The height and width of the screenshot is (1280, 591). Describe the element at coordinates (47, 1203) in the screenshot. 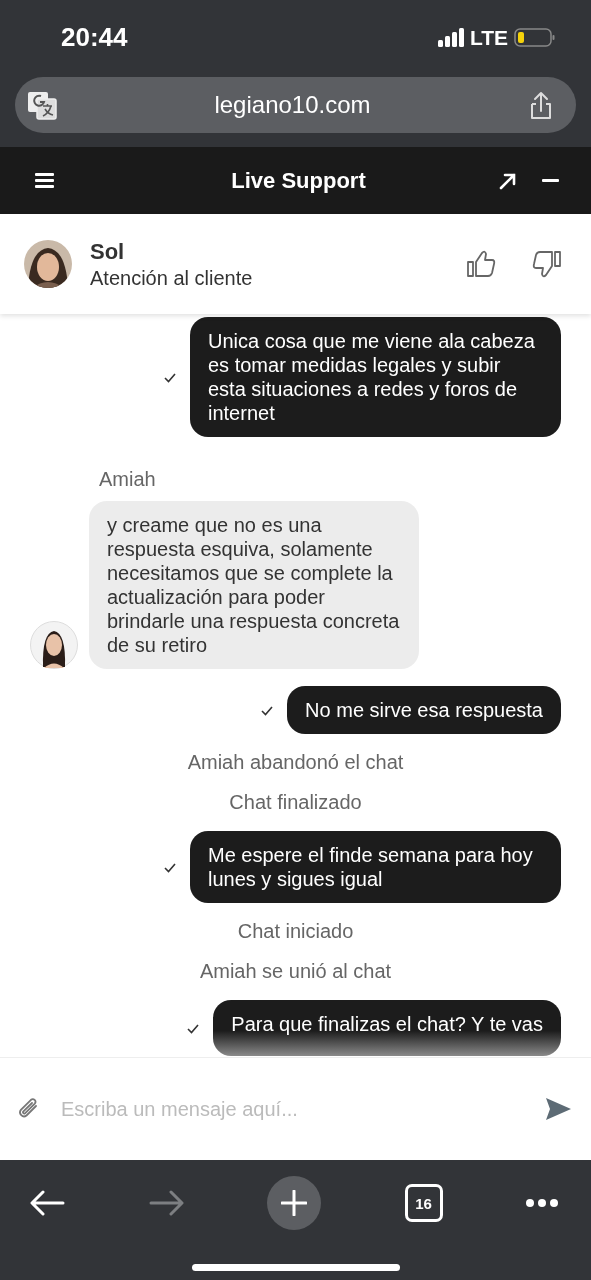

I see `back-icon` at that location.